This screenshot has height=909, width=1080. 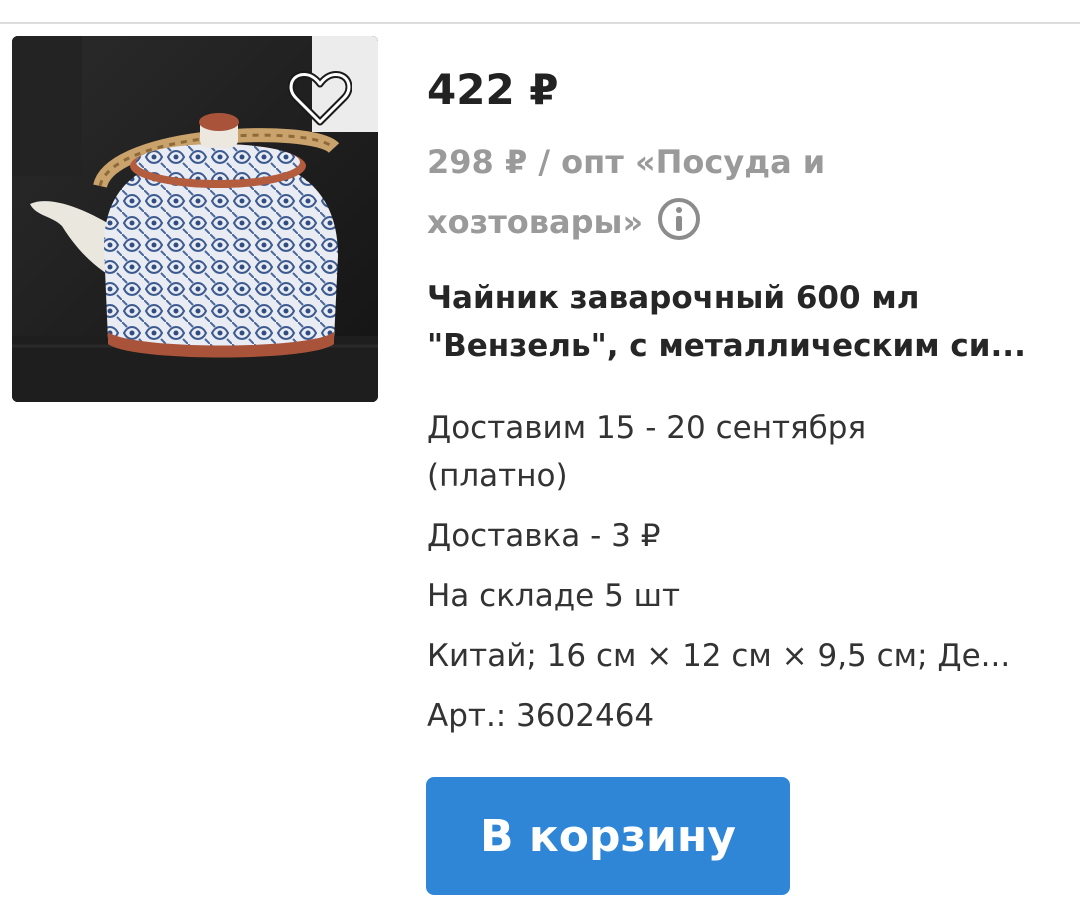 What do you see at coordinates (673, 298) in the screenshot?
I see `product-title-line1: Чайник заварочный 600 мл` at bounding box center [673, 298].